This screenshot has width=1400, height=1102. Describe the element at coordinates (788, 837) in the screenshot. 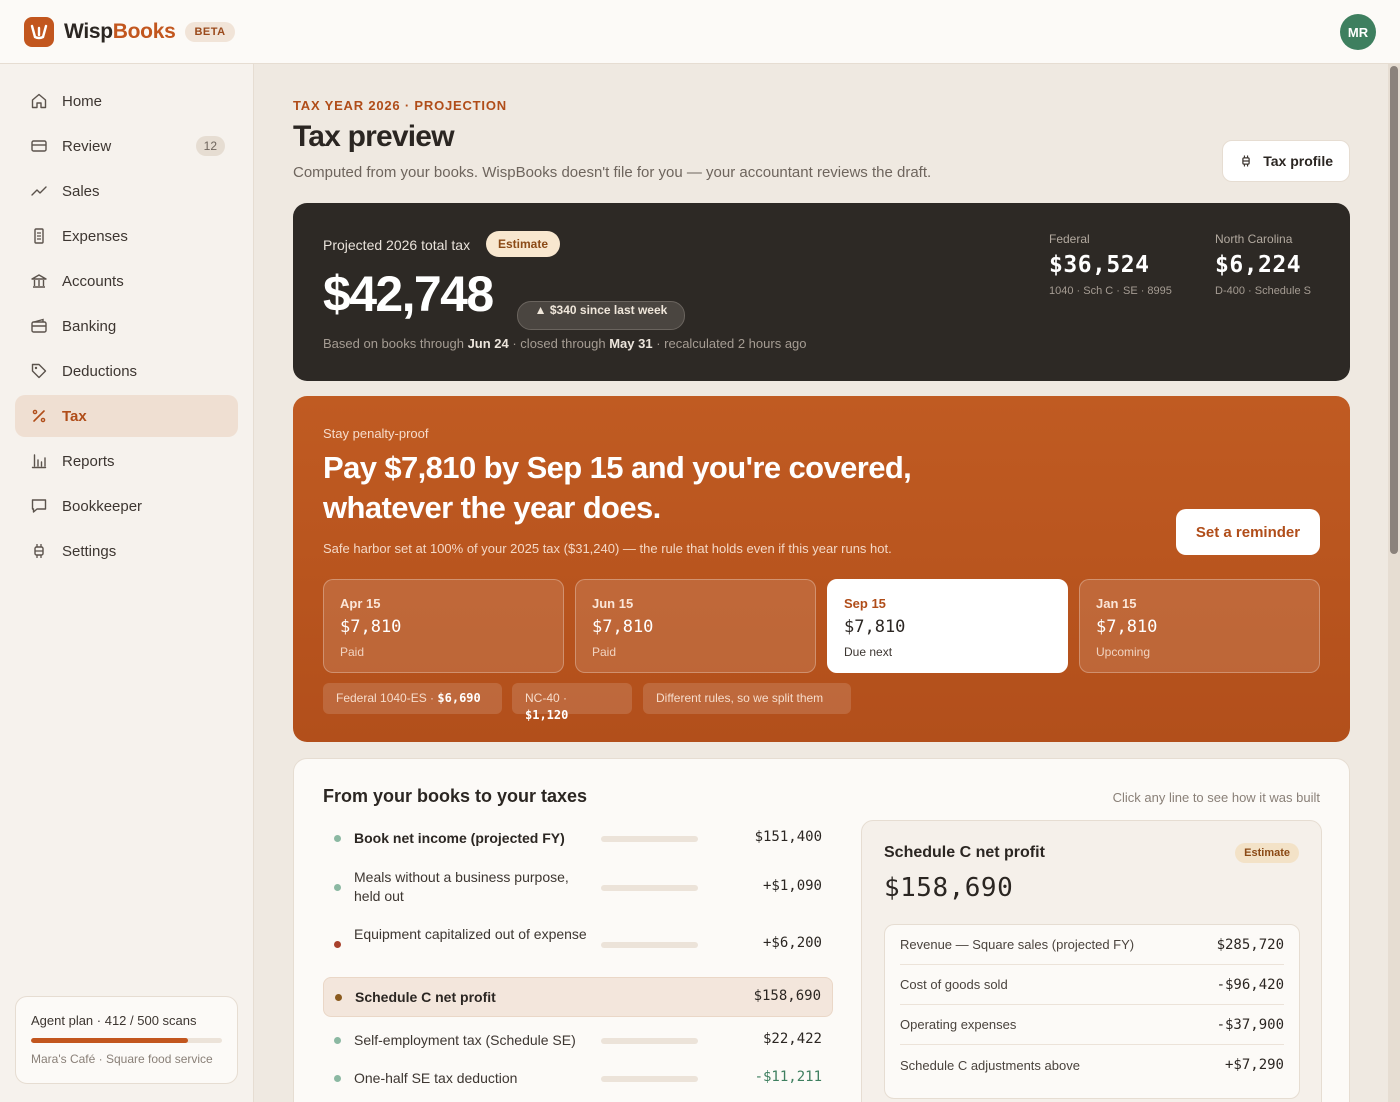

I see `row-value: $151,400` at that location.